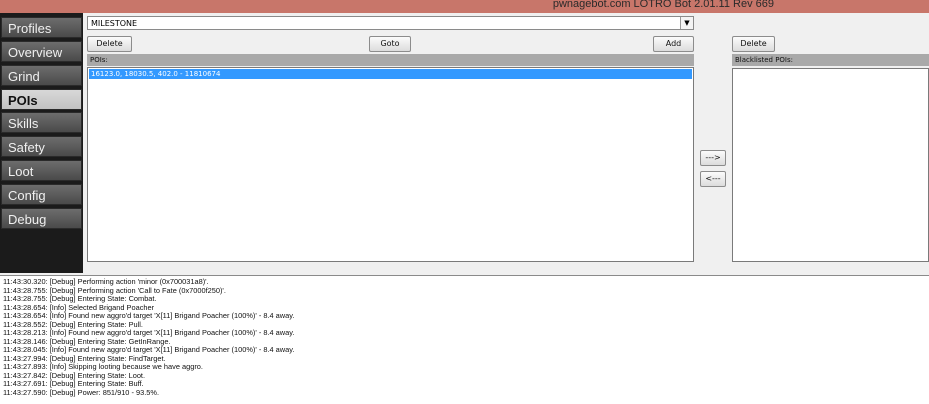 This screenshot has height=404, width=929. I want to click on poi-list-header: POIs:, so click(390, 60).